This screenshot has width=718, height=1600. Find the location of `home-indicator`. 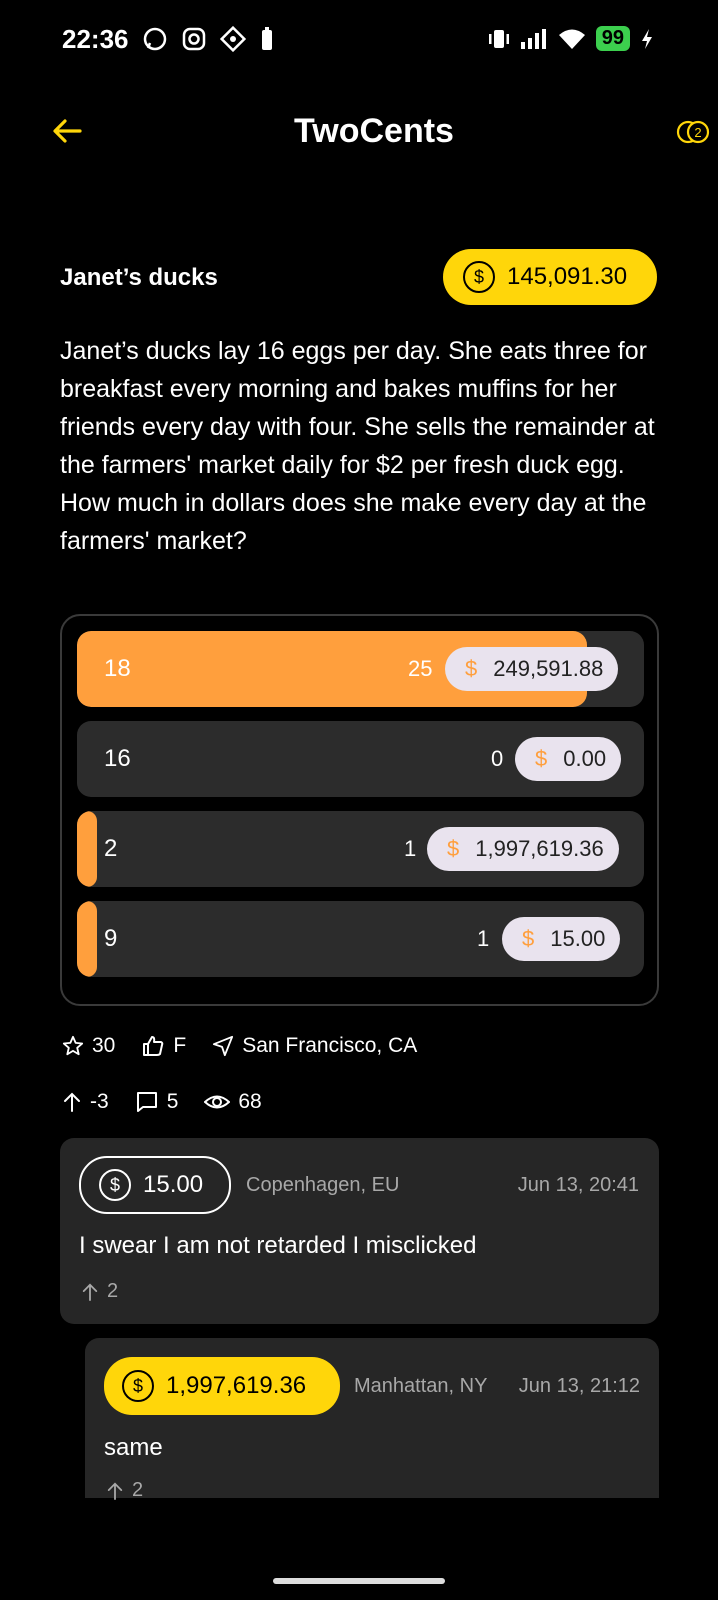

home-indicator is located at coordinates (359, 1581).